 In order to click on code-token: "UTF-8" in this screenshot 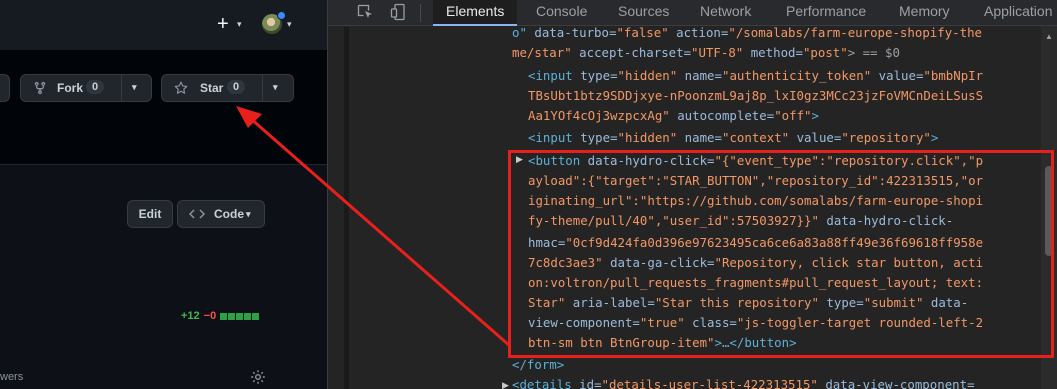, I will do `click(717, 52)`.